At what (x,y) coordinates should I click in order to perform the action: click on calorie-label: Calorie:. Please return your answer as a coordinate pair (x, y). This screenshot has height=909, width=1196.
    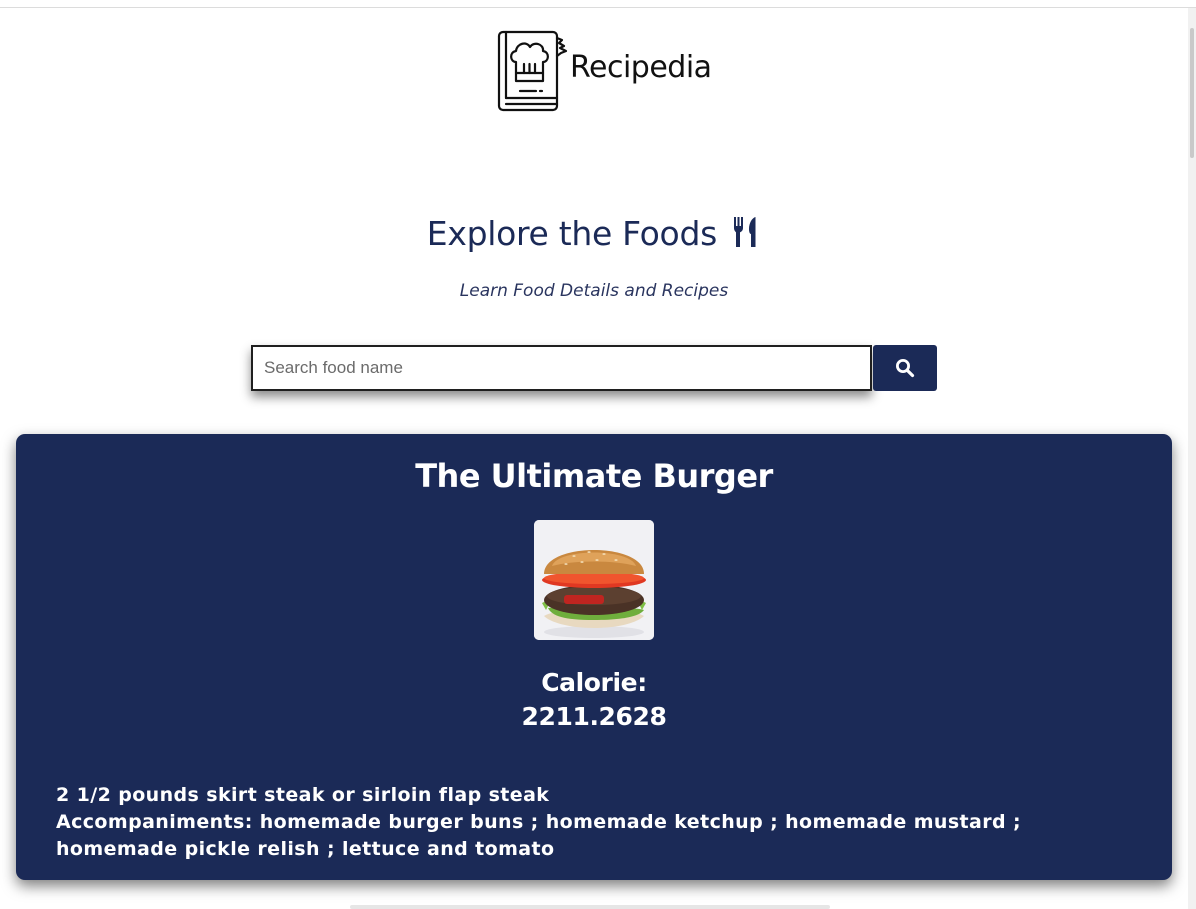
    Looking at the image, I should click on (594, 682).